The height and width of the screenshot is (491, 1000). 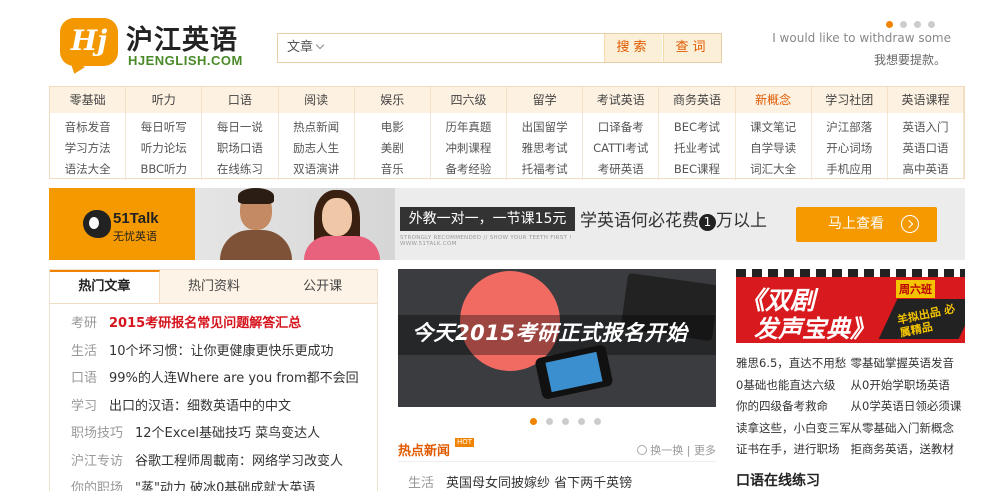 I want to click on tab-article-1: 热门资料, so click(x=214, y=286).